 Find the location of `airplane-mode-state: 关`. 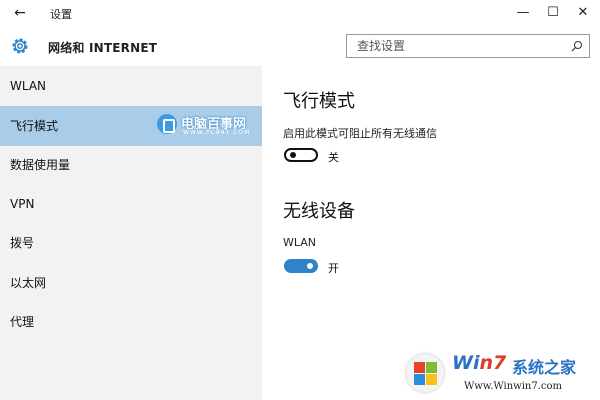

airplane-mode-state: 关 is located at coordinates (333, 157).